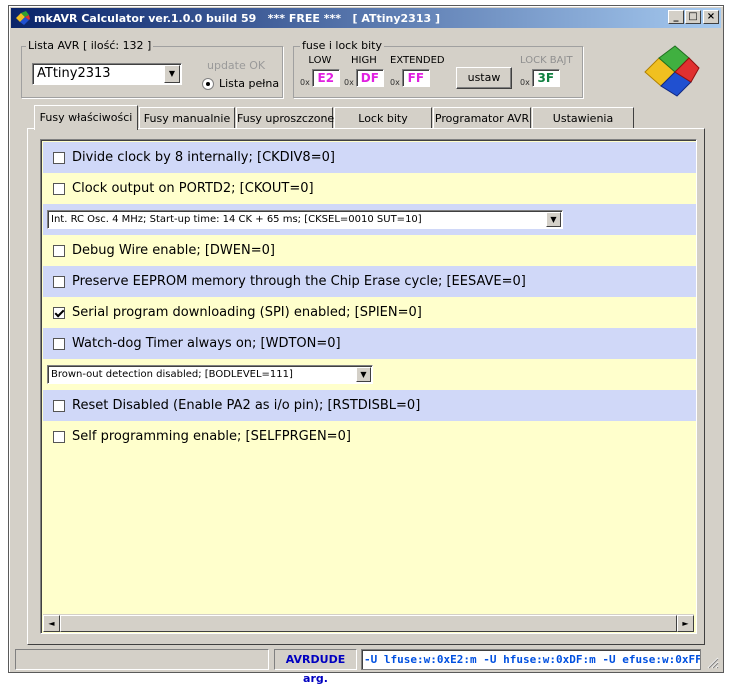 This screenshot has width=746, height=688. I want to click on lock-byte-label: LOCK BAJT, so click(546, 60).